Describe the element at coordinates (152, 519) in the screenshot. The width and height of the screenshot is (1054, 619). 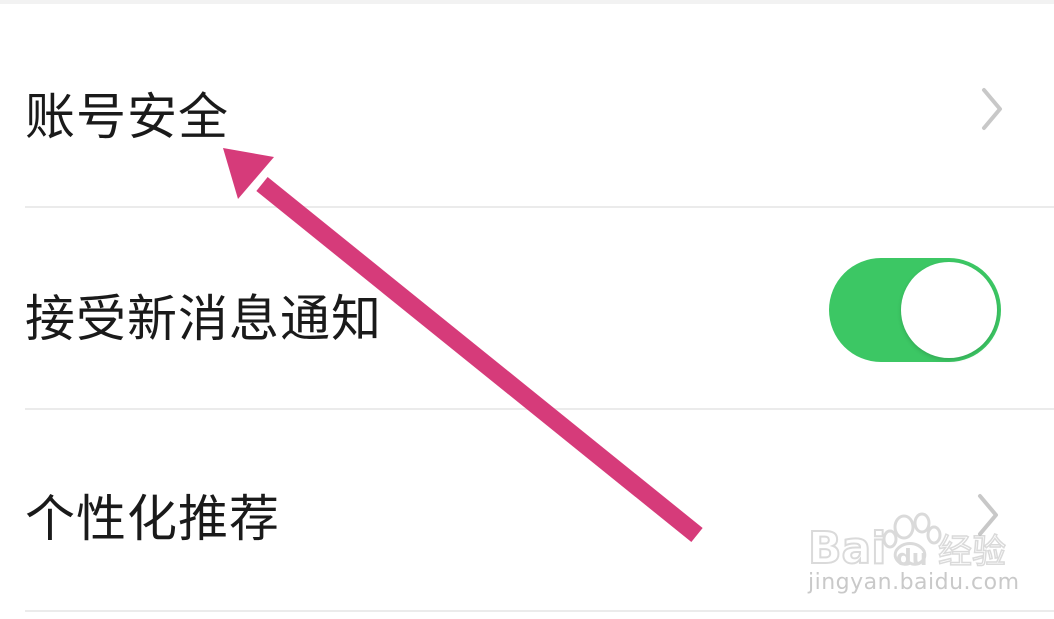
I see `settings-item-label: 个性化推荐` at that location.